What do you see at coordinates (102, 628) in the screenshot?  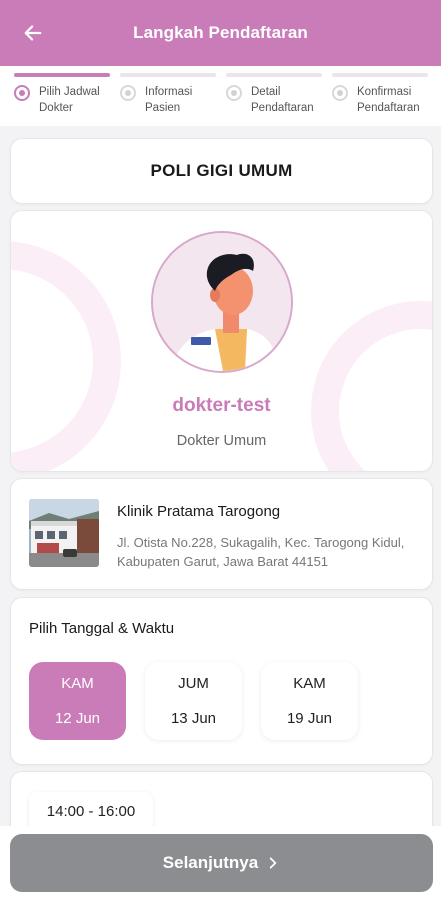 I see `date-time-heading: Pilih Tanggal & Waktu` at bounding box center [102, 628].